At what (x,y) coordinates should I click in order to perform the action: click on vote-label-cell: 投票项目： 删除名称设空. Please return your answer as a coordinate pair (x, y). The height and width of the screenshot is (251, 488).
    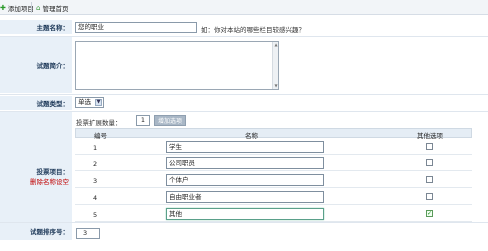
    Looking at the image, I should click on (36, 176).